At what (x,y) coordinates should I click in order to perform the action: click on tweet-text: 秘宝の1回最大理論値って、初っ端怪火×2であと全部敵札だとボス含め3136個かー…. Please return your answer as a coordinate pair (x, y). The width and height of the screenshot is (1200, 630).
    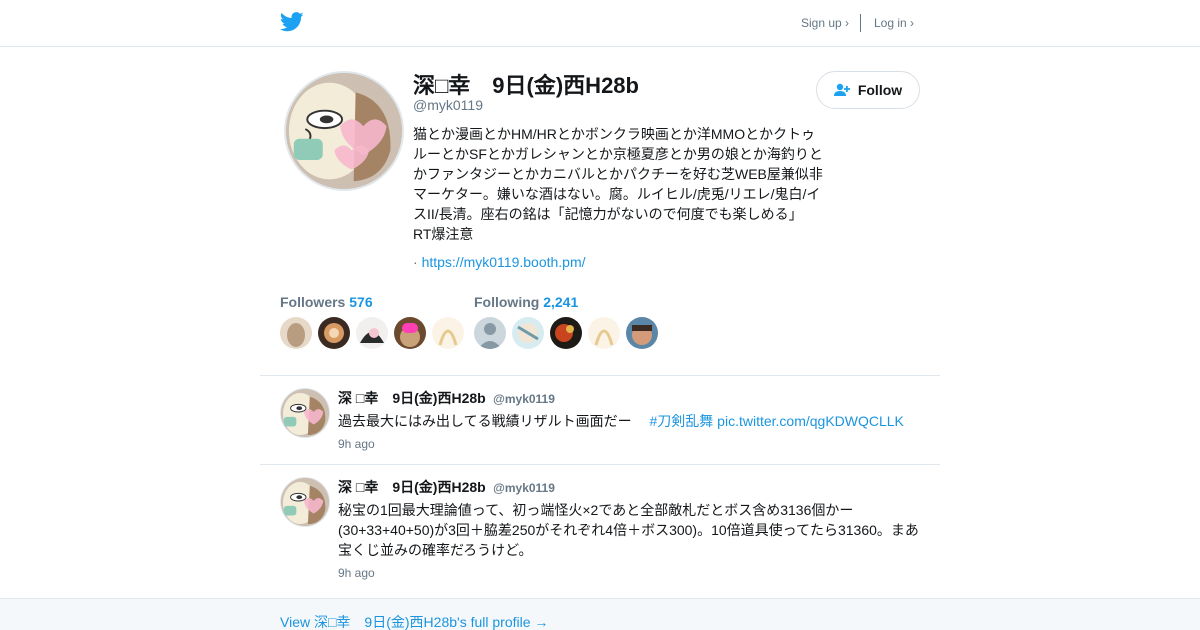
    Looking at the image, I should click on (633, 530).